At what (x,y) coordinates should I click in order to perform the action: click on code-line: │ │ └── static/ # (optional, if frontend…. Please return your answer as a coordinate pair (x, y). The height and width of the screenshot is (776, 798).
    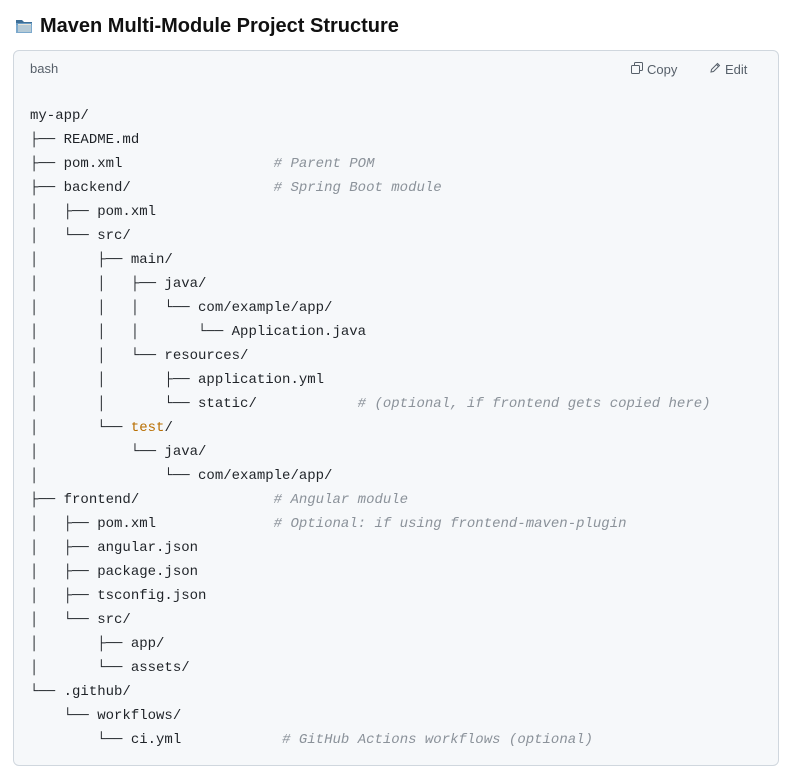
    Looking at the image, I should click on (370, 404).